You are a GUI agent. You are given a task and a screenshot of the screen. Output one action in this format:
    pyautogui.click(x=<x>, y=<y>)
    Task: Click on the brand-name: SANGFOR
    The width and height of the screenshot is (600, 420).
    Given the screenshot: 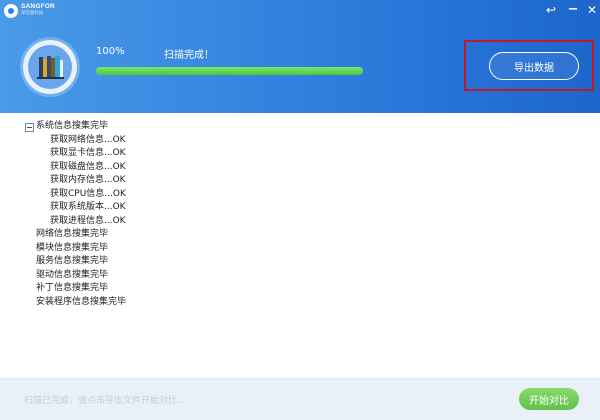 What is the action you would take?
    pyautogui.click(x=38, y=6)
    